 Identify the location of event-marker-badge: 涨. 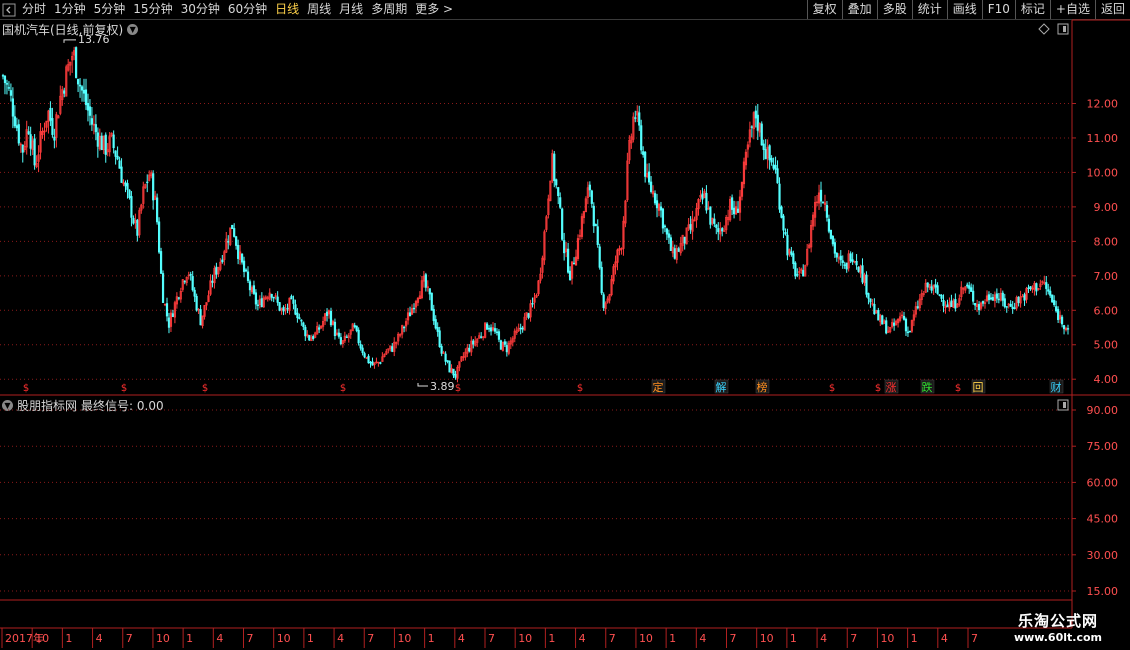
(891, 387).